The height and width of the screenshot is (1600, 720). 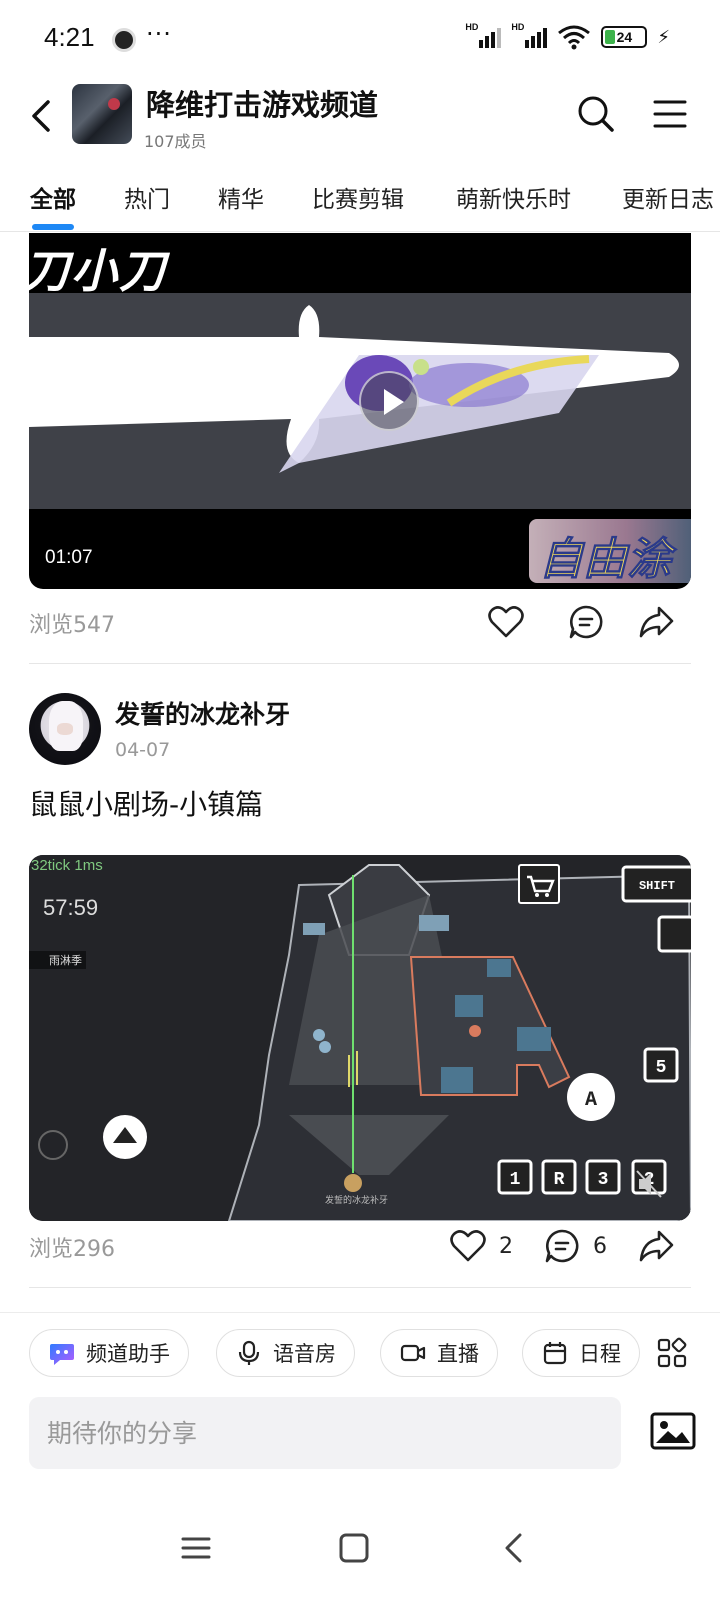 I want to click on key-a: A, so click(x=591, y=1100).